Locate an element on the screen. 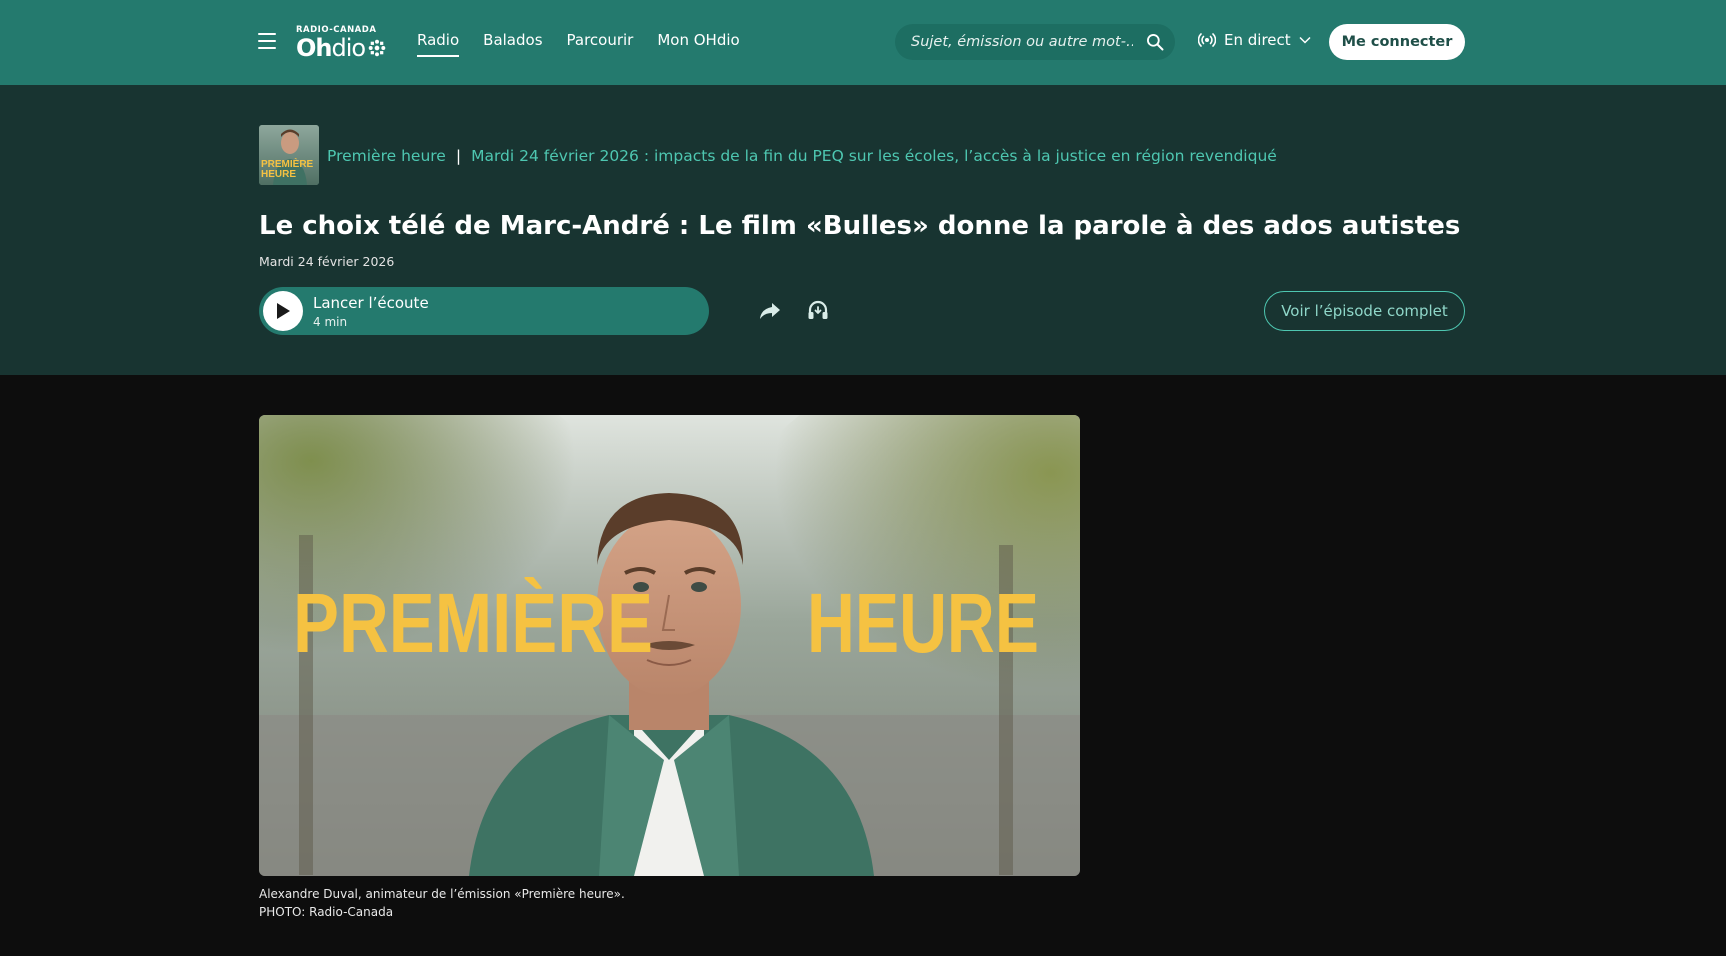  search-icon is located at coordinates (1155, 42).